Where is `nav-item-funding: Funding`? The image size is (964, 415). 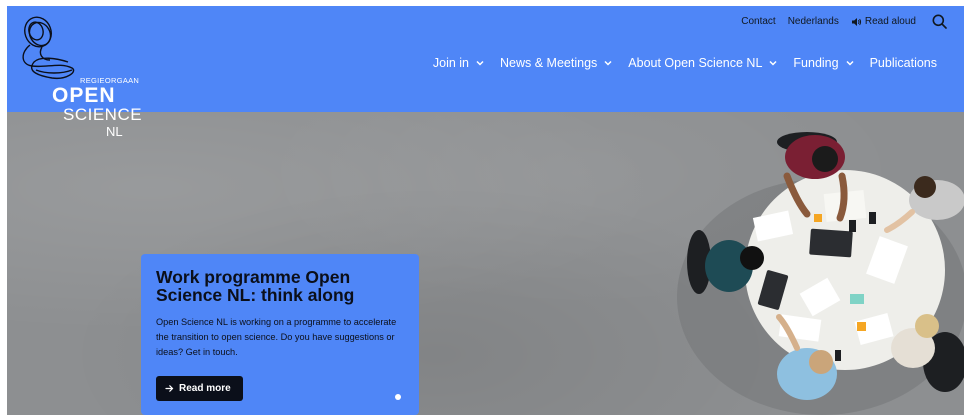
nav-item-funding: Funding is located at coordinates (823, 63).